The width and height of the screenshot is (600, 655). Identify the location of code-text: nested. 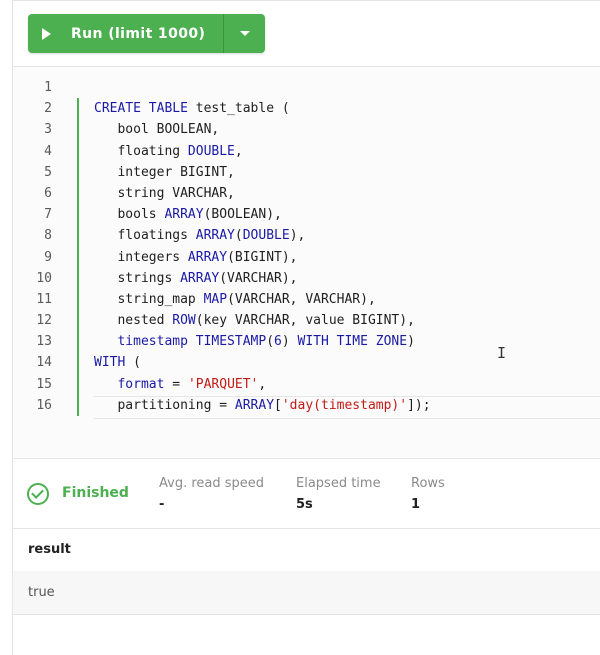
(133, 321).